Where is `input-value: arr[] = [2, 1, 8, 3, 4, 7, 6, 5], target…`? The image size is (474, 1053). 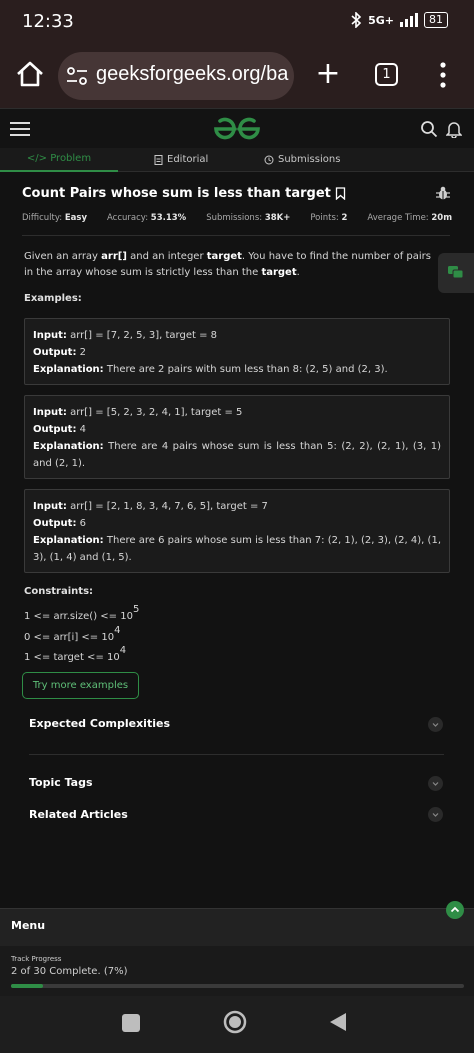
input-value: arr[] = [2, 1, 8, 3, 4, 7, 6, 5], target… is located at coordinates (167, 506).